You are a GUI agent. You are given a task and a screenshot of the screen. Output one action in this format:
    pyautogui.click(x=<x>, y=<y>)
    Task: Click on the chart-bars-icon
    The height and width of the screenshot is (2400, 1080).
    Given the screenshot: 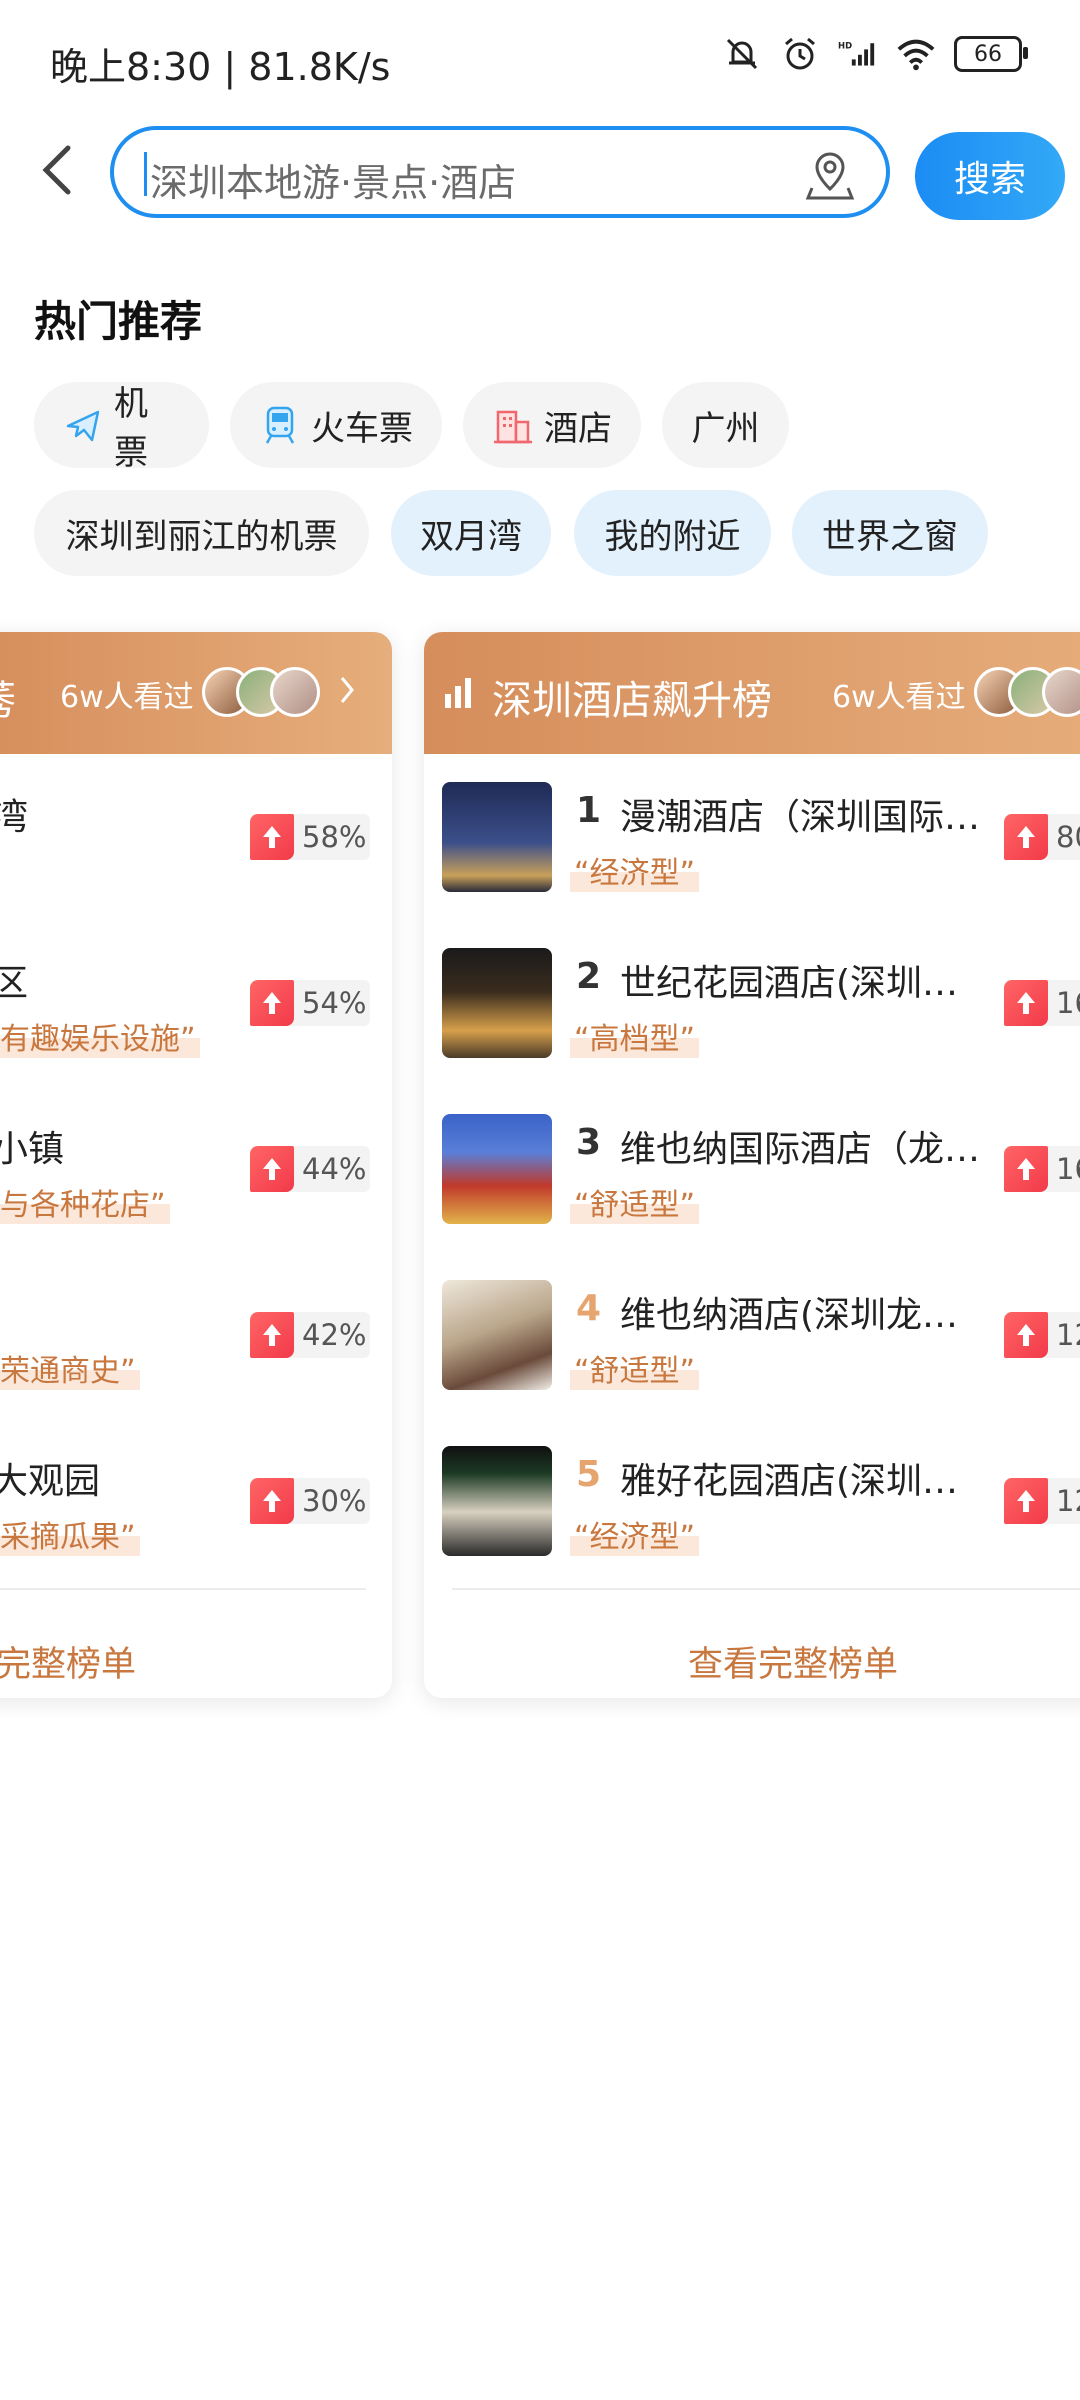 What is the action you would take?
    pyautogui.click(x=460, y=695)
    